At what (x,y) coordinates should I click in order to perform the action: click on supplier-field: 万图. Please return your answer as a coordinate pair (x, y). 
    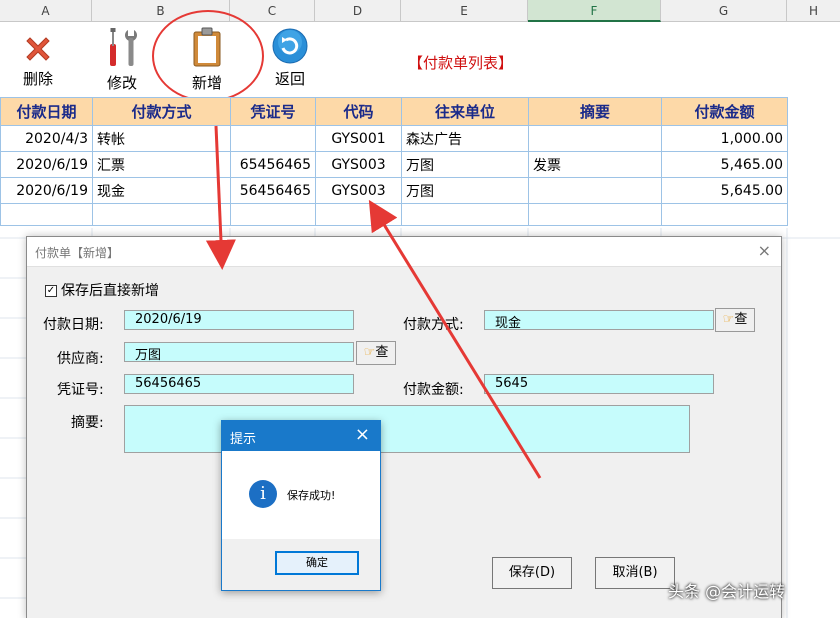
    Looking at the image, I should click on (239, 352).